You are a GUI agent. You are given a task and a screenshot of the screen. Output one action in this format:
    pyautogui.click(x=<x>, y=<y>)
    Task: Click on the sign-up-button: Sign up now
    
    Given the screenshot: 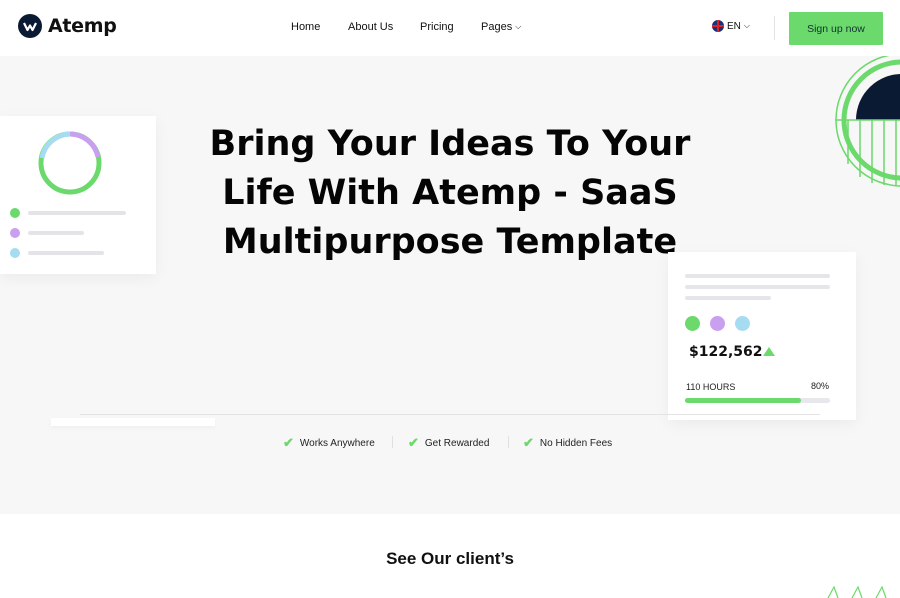 What is the action you would take?
    pyautogui.click(x=836, y=28)
    